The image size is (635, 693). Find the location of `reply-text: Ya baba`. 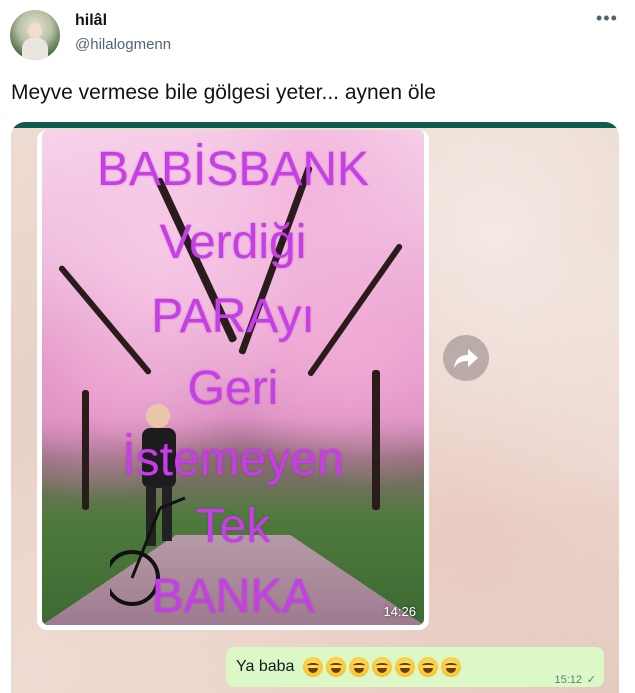

reply-text: Ya baba is located at coordinates (348, 667).